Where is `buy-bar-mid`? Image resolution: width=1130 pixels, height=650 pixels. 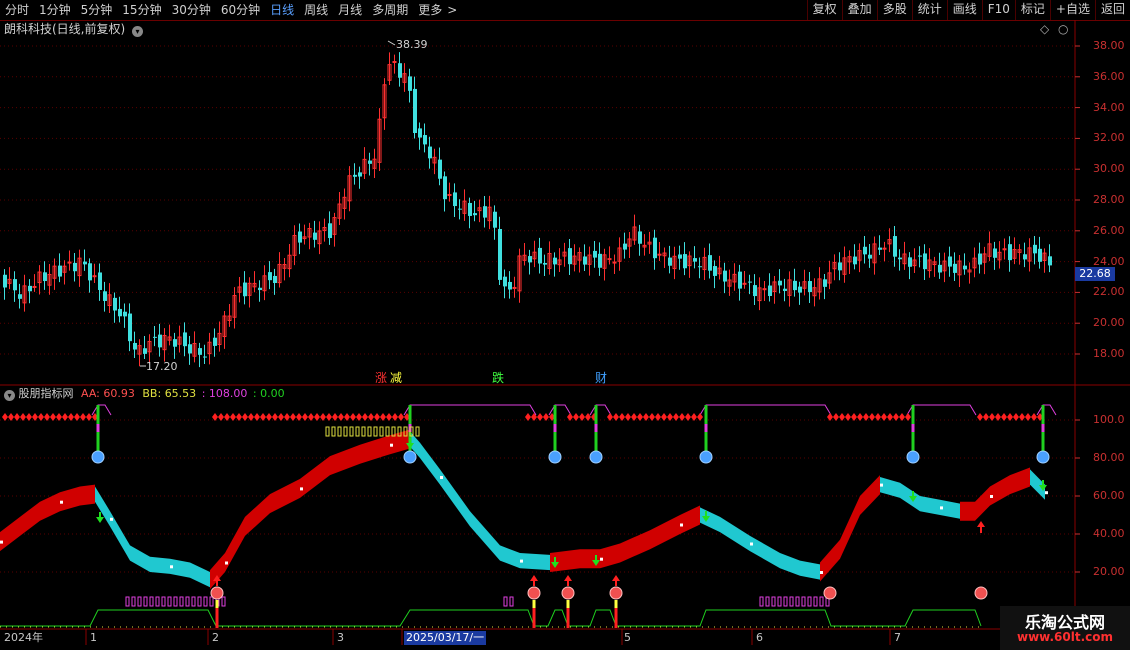
buy-bar-mid is located at coordinates (568, 604).